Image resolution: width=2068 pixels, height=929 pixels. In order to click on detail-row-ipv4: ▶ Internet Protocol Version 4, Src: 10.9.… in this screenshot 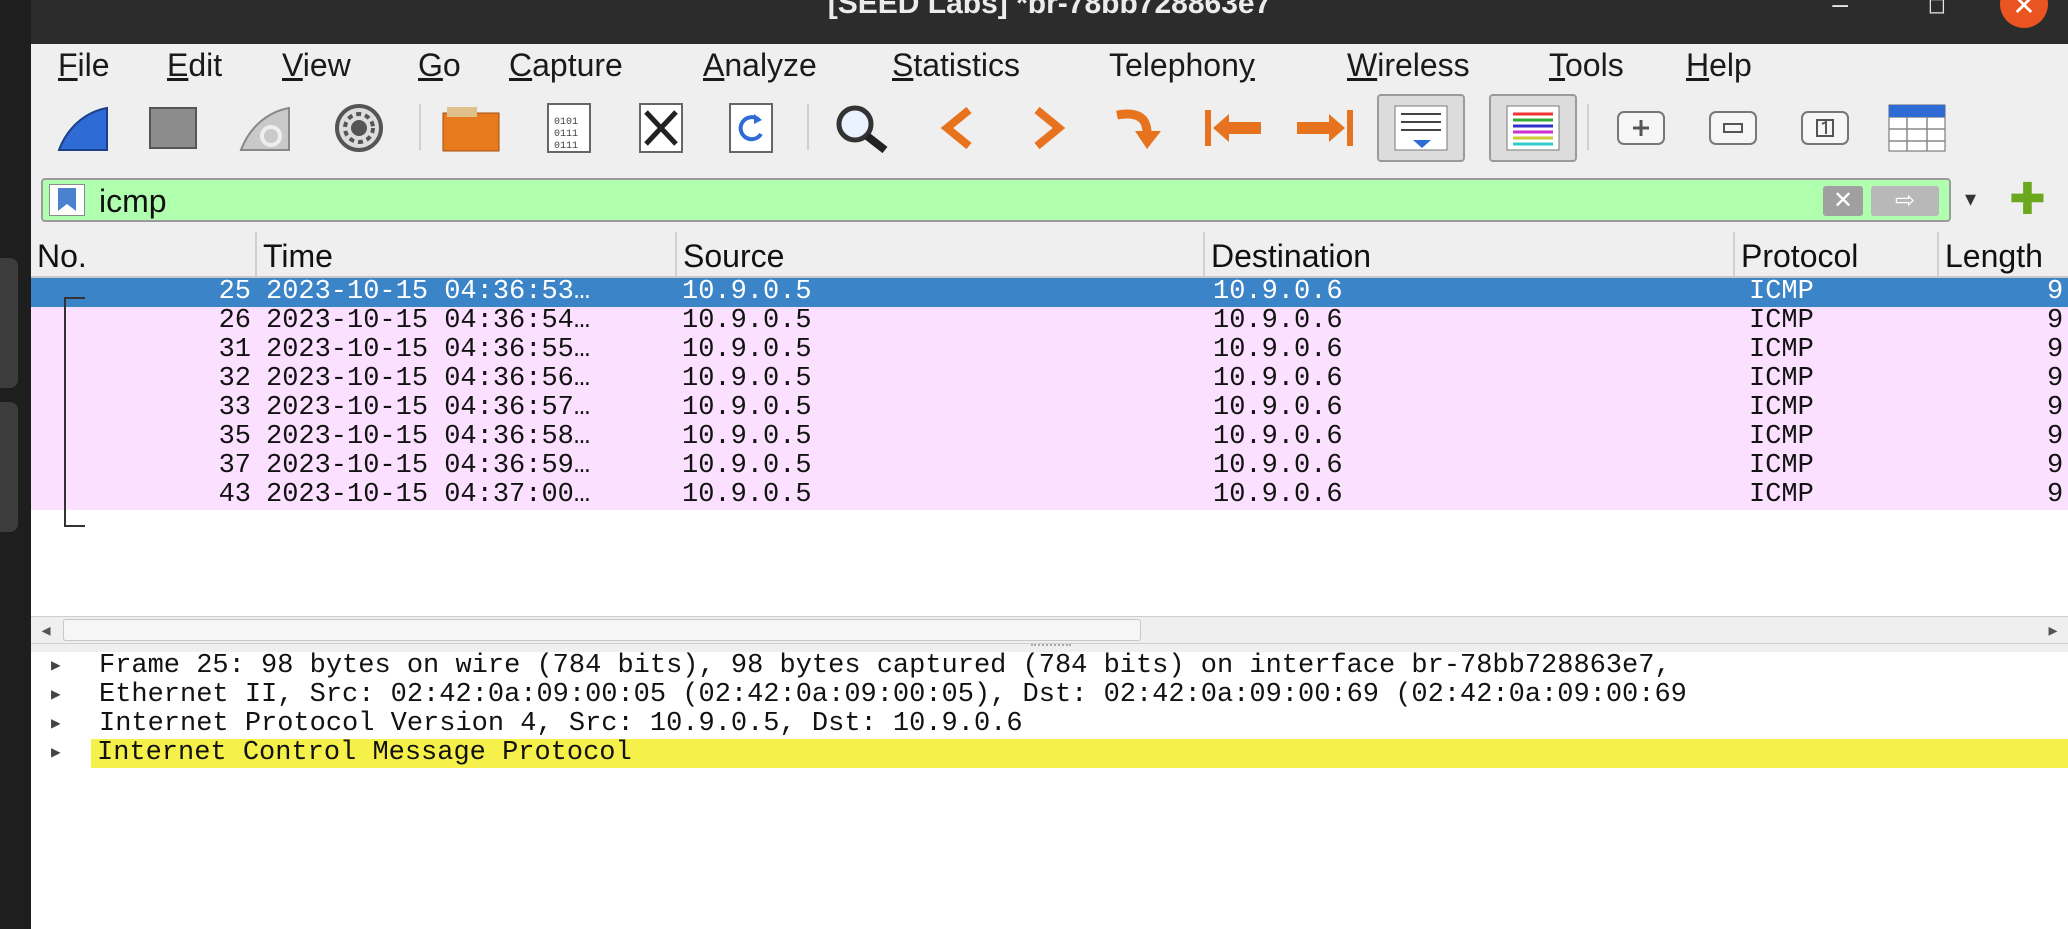, I will do `click(1049, 724)`.